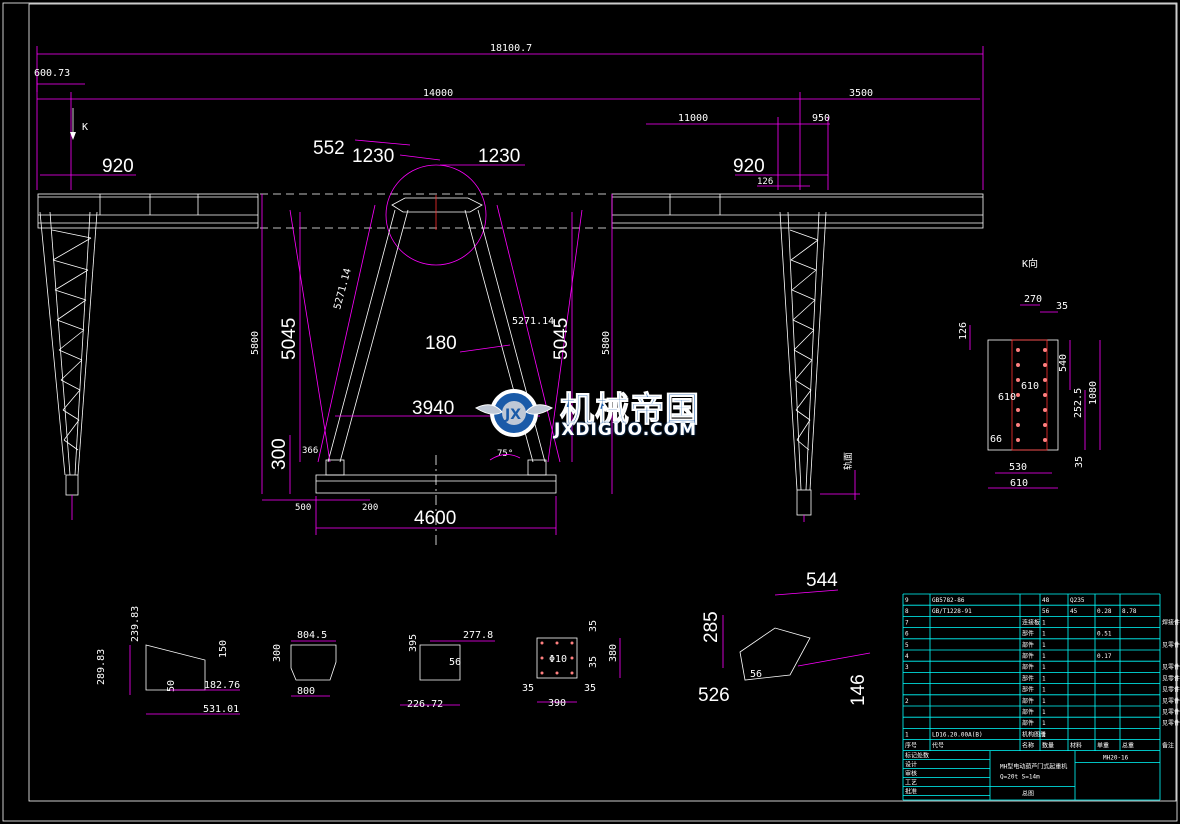  Describe the element at coordinates (168, 660) in the screenshot. I see `part-1: 289.83 239.83 150 50 182.76 531.01` at that location.